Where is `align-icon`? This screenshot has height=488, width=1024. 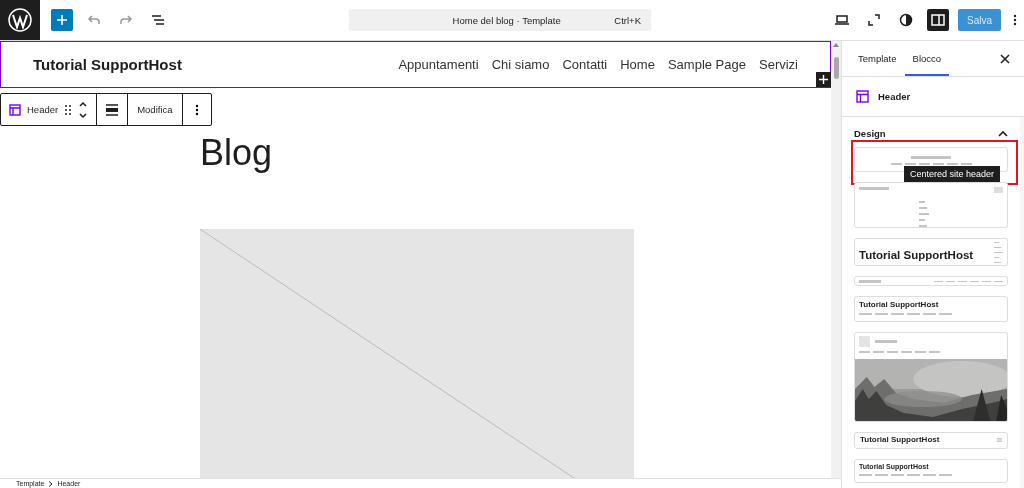
align-icon is located at coordinates (112, 109).